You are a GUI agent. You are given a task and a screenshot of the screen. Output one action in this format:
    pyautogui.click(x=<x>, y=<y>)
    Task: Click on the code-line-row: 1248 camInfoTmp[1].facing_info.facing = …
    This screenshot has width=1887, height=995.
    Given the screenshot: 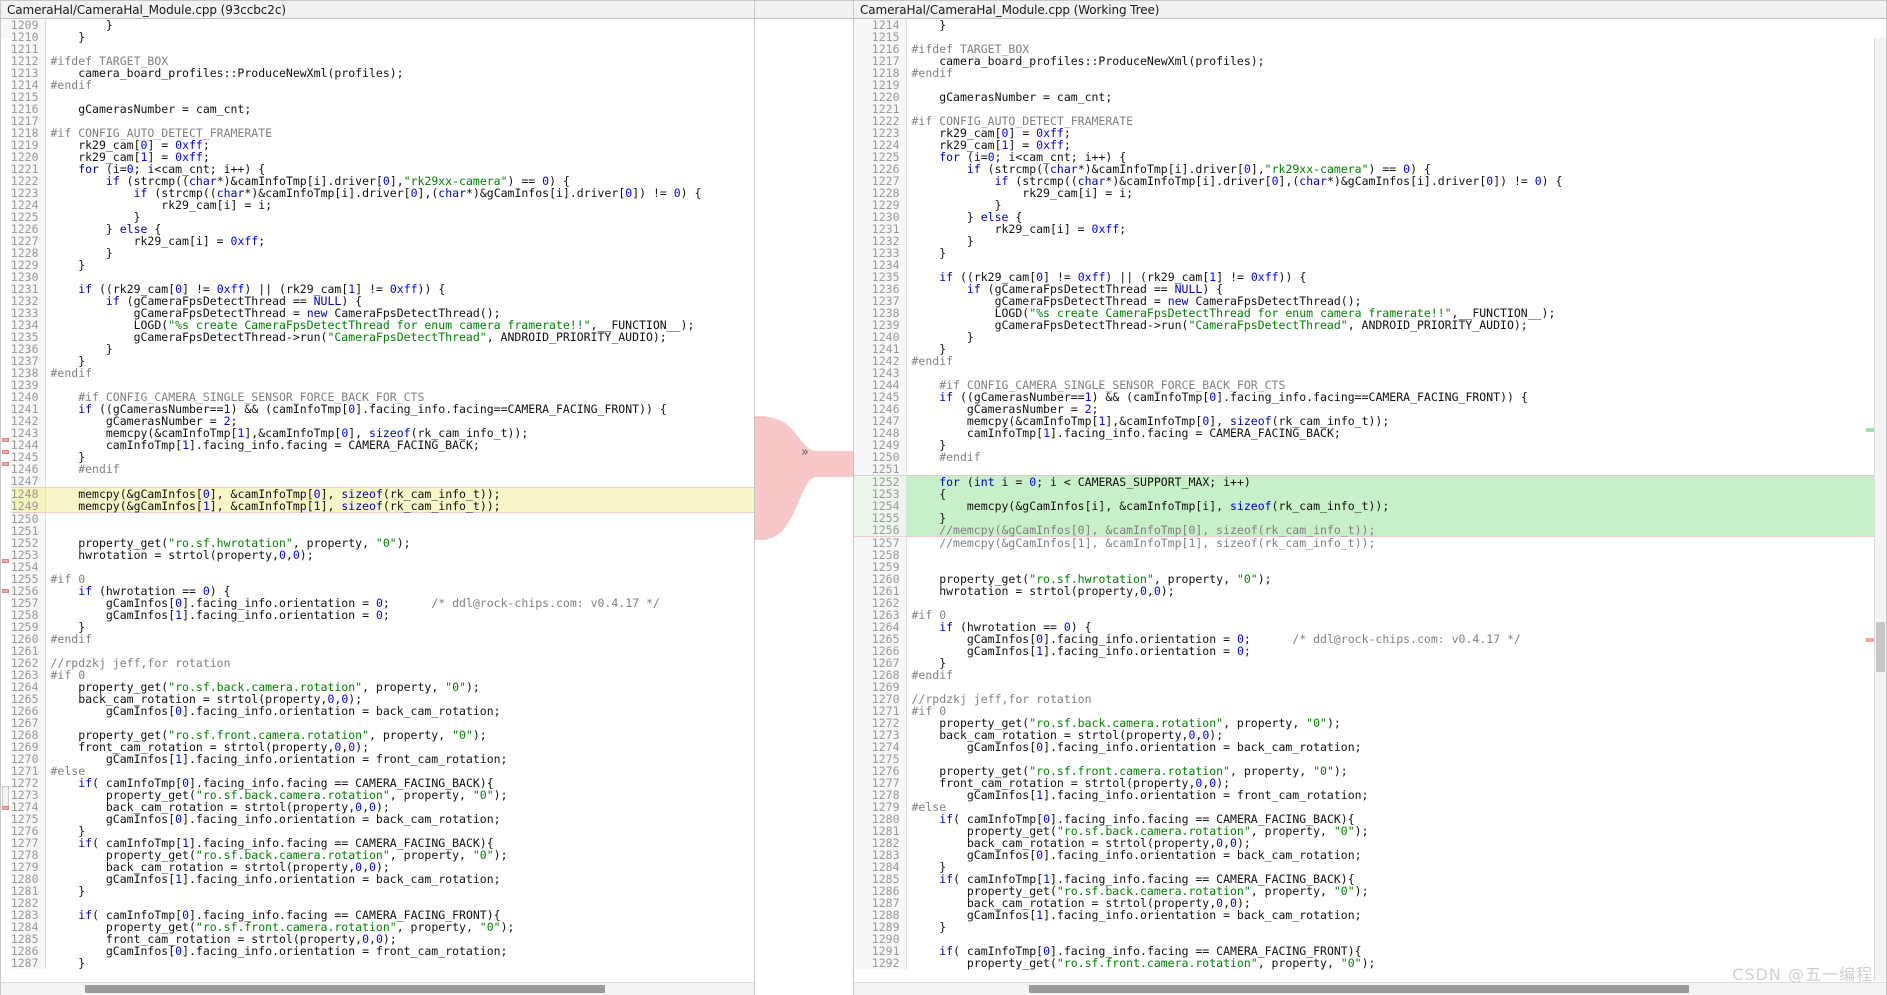 What is the action you would take?
    pyautogui.click(x=1370, y=433)
    